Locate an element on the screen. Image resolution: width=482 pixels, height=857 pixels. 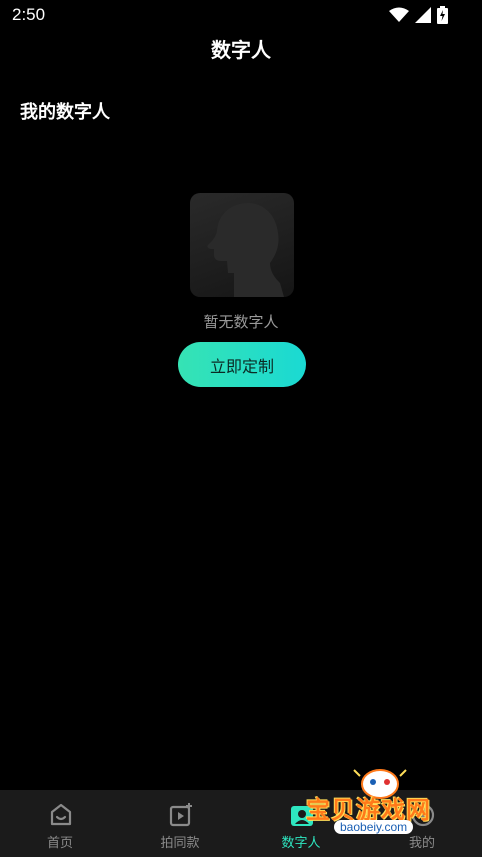
home-icon is located at coordinates (61, 814).